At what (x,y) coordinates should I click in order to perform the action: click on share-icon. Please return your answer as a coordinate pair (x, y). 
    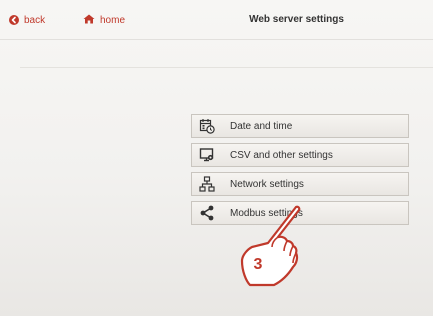
    Looking at the image, I should click on (207, 213).